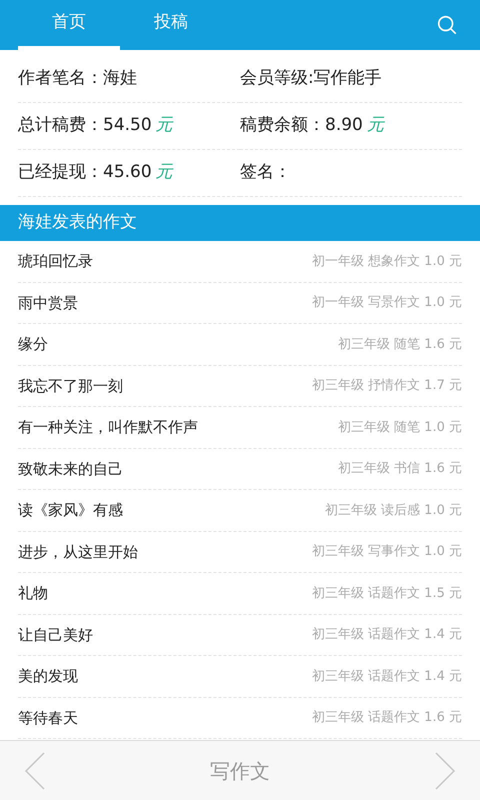 The height and width of the screenshot is (800, 480). What do you see at coordinates (240, 469) in the screenshot?
I see `essay-row: 致敬未来的自己 初三年级 书信 1.6 元` at bounding box center [240, 469].